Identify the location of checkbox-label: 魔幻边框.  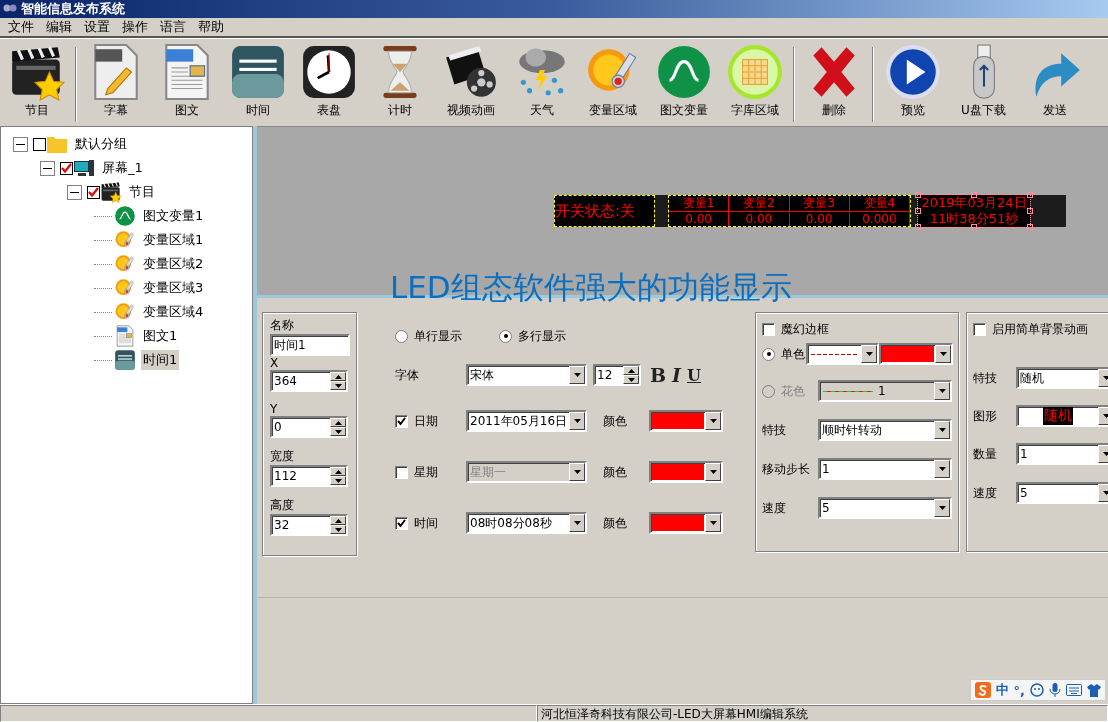
(805, 329).